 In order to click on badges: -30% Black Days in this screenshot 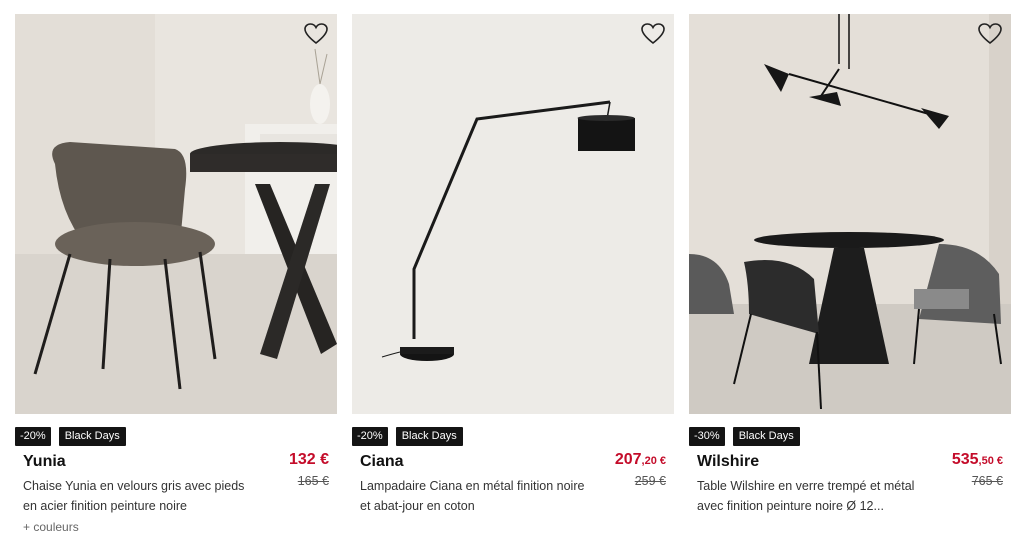, I will do `click(744, 436)`.